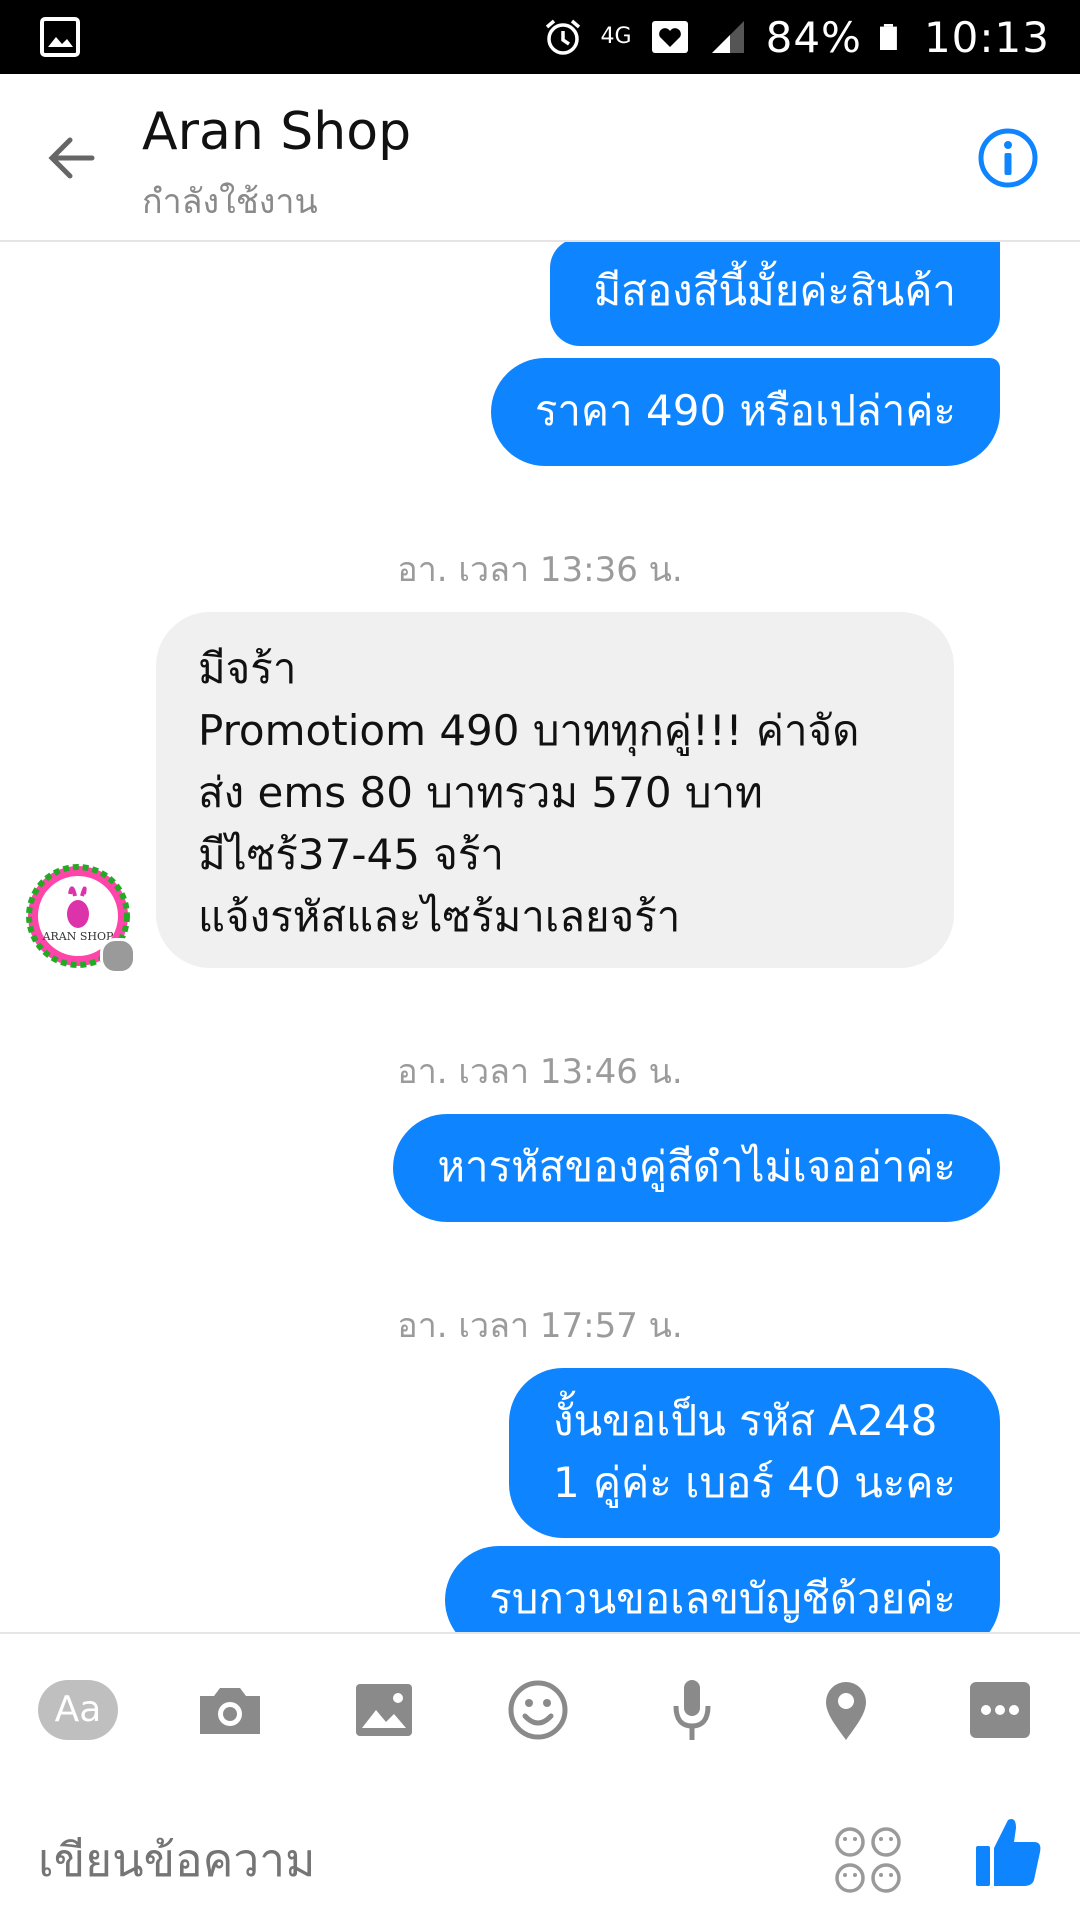  What do you see at coordinates (1000, 1710) in the screenshot?
I see `more-options-icon` at bounding box center [1000, 1710].